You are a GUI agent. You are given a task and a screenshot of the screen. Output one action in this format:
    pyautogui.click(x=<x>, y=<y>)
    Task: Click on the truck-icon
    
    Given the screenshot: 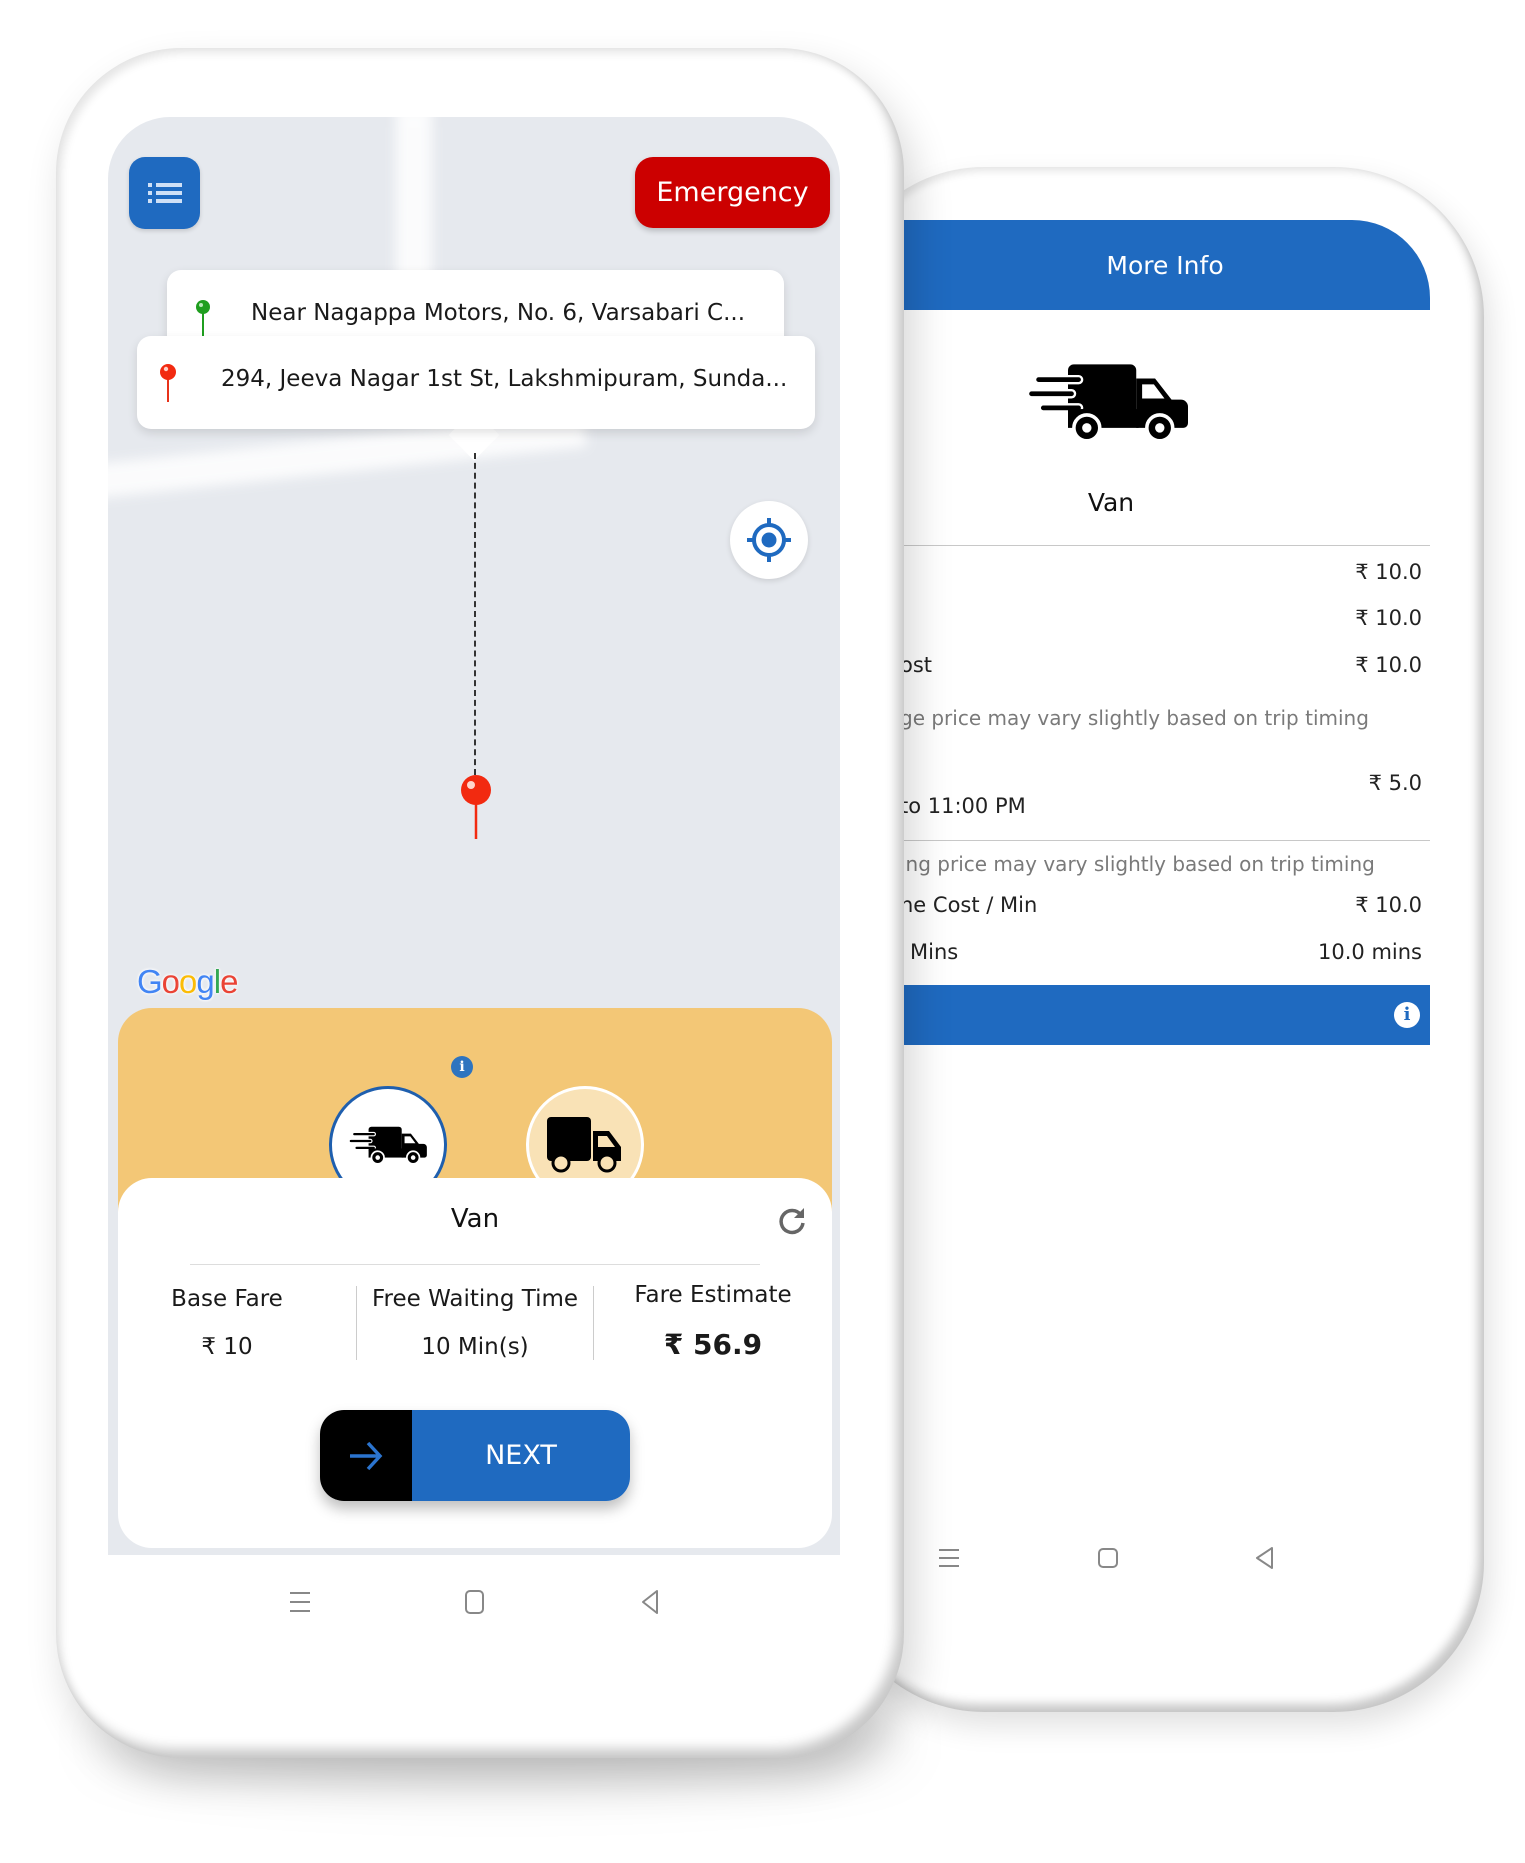 What is the action you would take?
    pyautogui.click(x=584, y=1145)
    